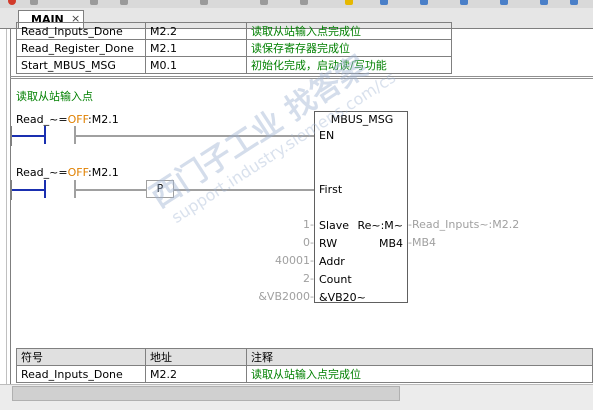  I want to click on horizontal-scrollbar, so click(296, 397).